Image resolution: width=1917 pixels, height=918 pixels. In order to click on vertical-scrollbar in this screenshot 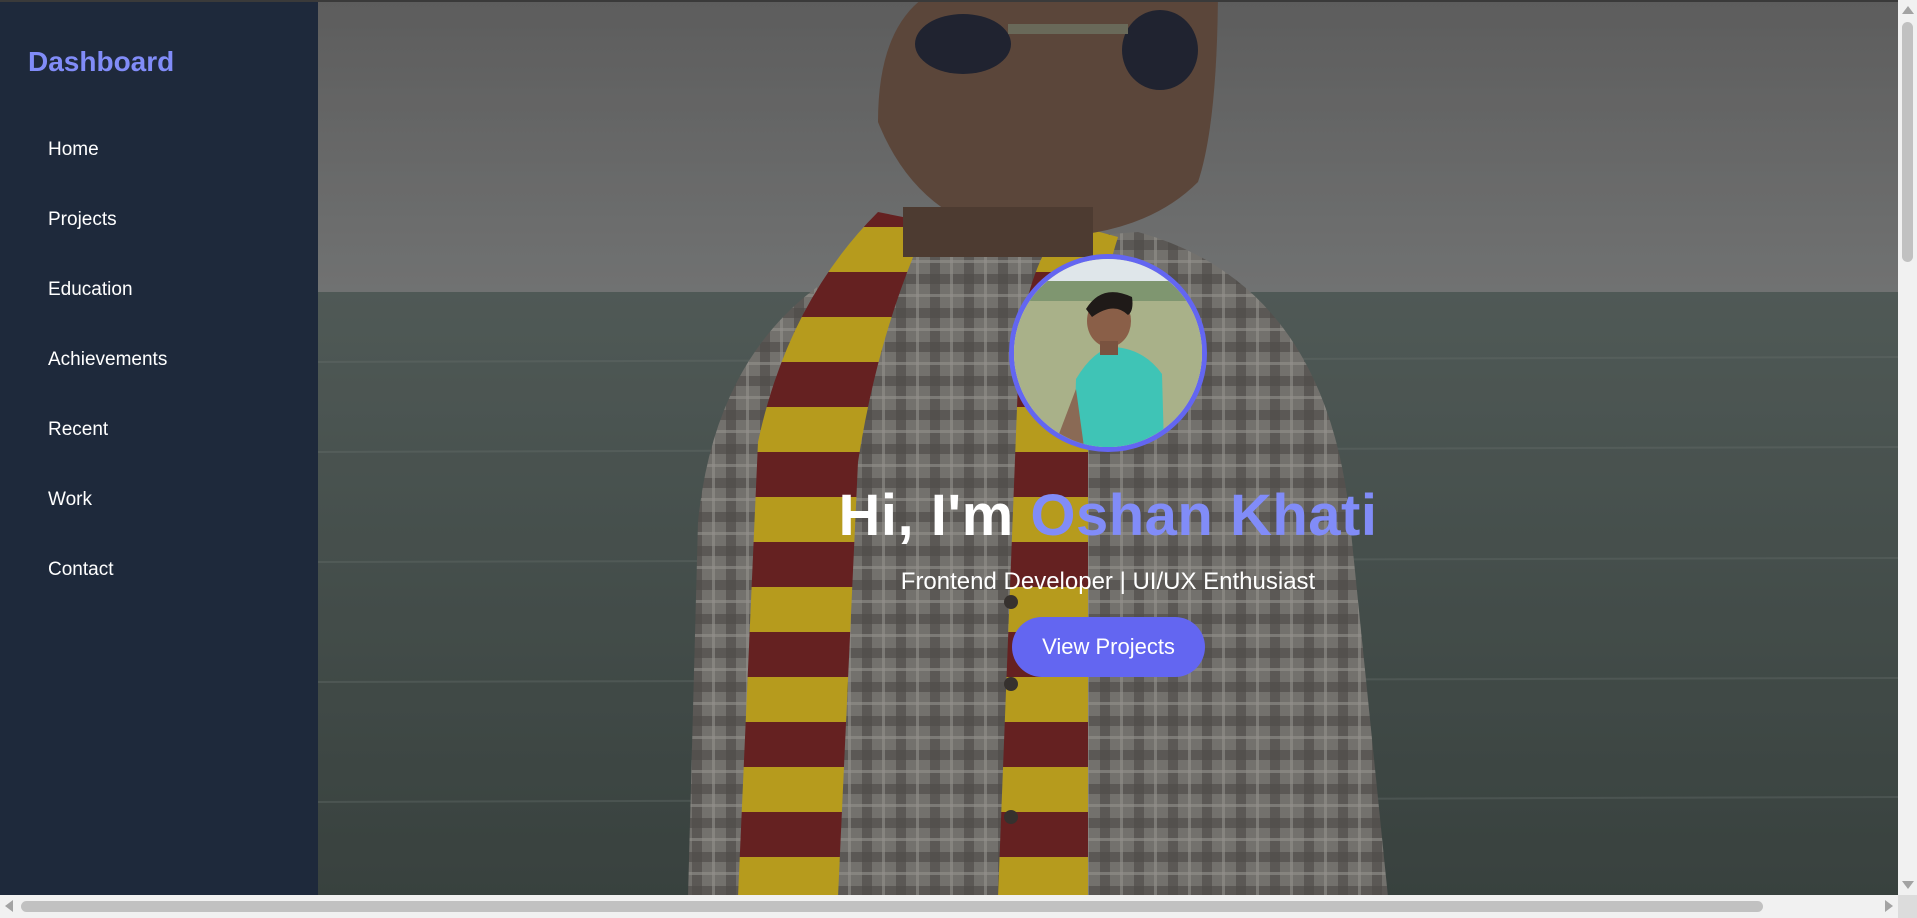, I will do `click(1907, 447)`.